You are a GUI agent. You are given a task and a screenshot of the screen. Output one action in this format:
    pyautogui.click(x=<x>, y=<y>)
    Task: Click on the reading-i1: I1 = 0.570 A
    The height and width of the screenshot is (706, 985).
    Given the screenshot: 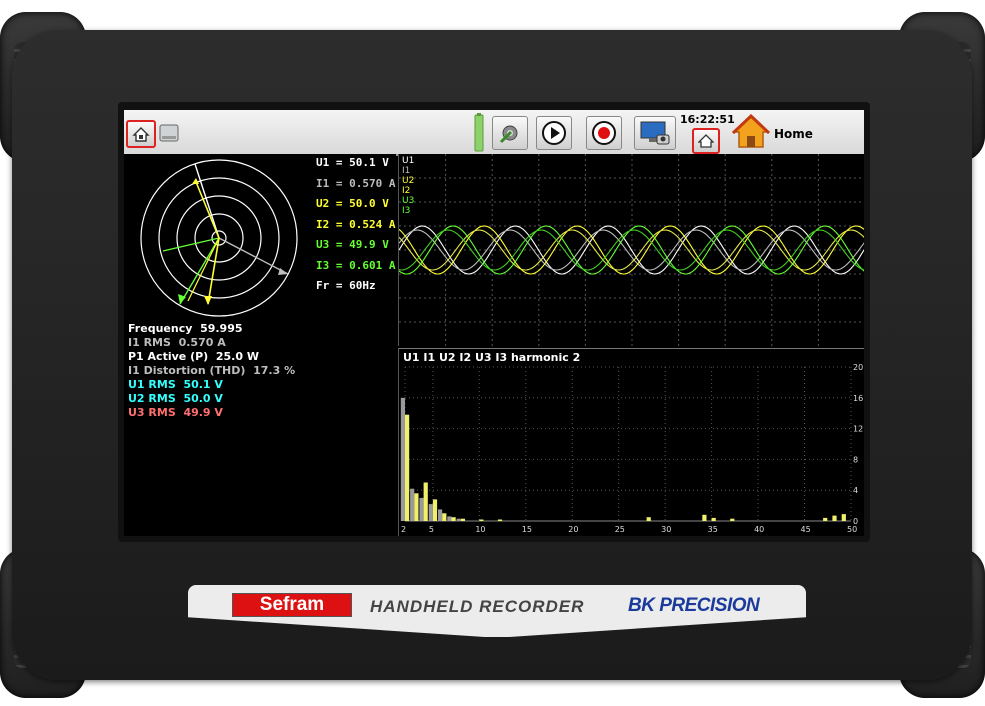 What is the action you would take?
    pyautogui.click(x=356, y=183)
    